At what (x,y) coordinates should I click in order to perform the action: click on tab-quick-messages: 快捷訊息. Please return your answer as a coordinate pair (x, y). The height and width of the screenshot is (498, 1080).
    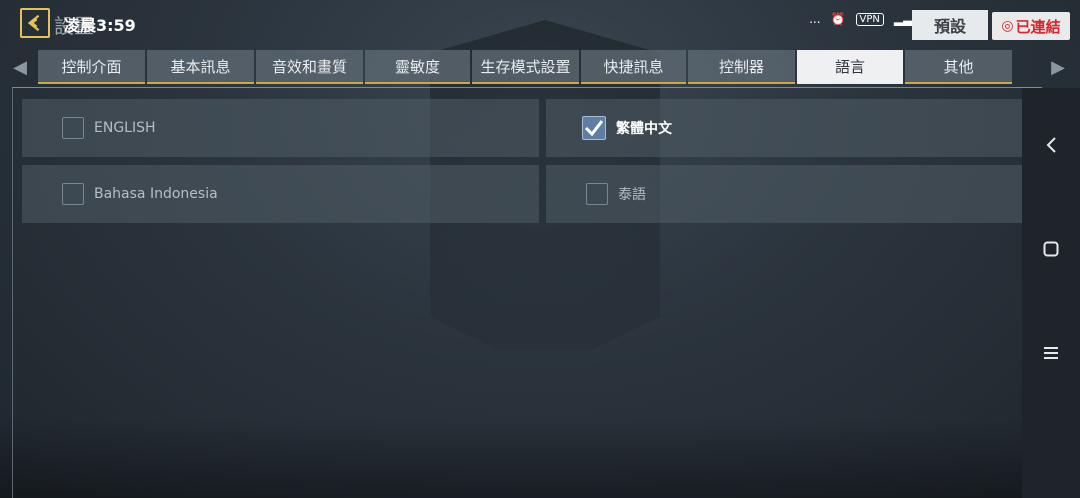
    Looking at the image, I should click on (633, 67).